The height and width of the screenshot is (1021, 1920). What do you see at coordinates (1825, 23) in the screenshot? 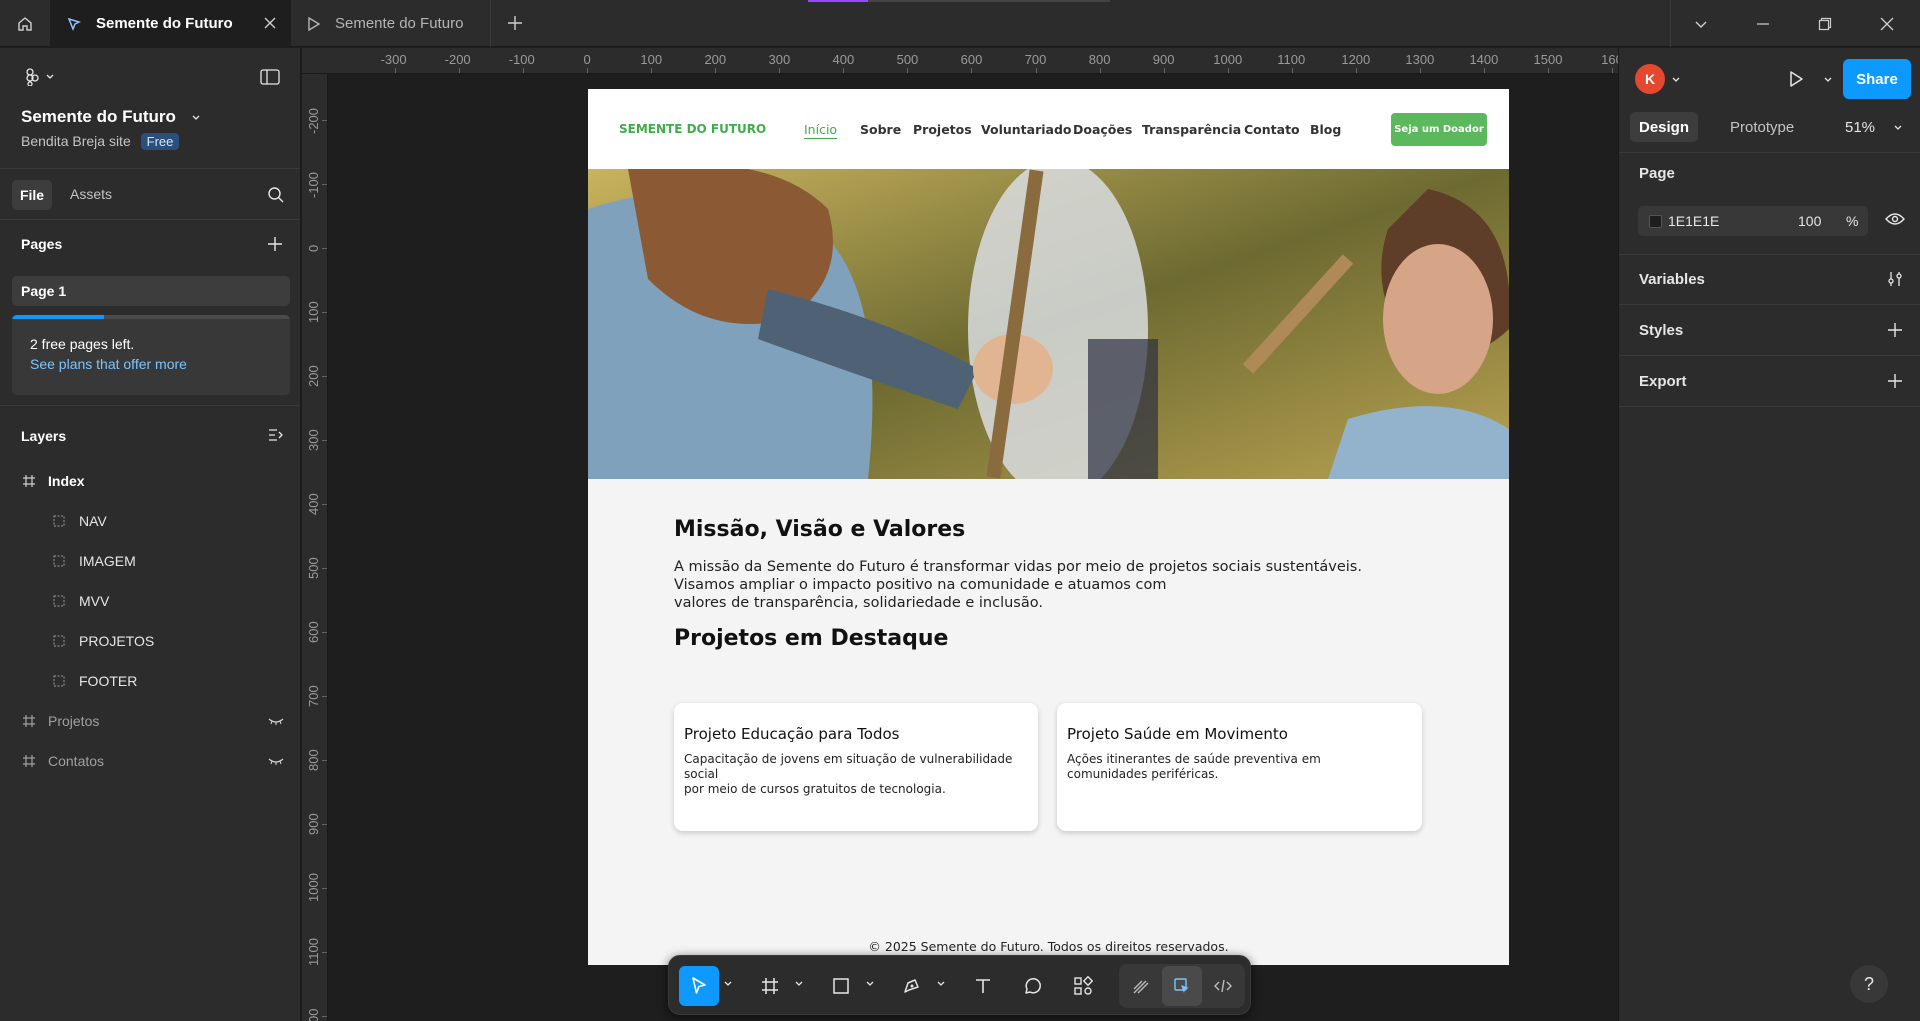
I see `restore-button` at bounding box center [1825, 23].